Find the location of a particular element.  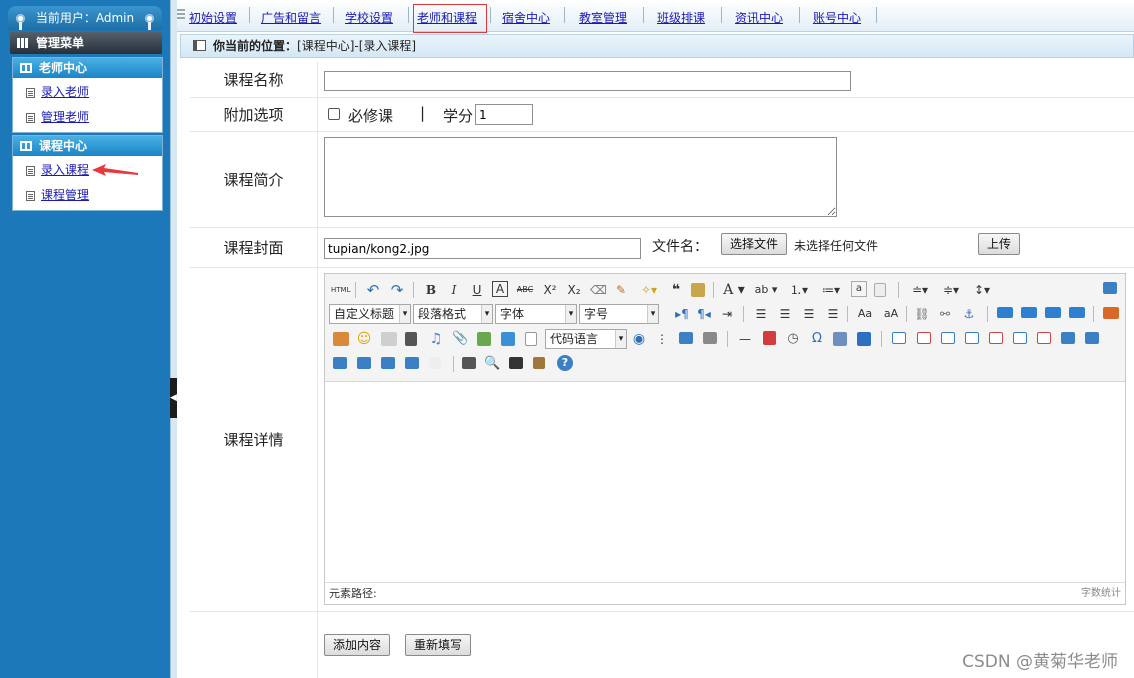

redo-icon: ↷ is located at coordinates (397, 290).